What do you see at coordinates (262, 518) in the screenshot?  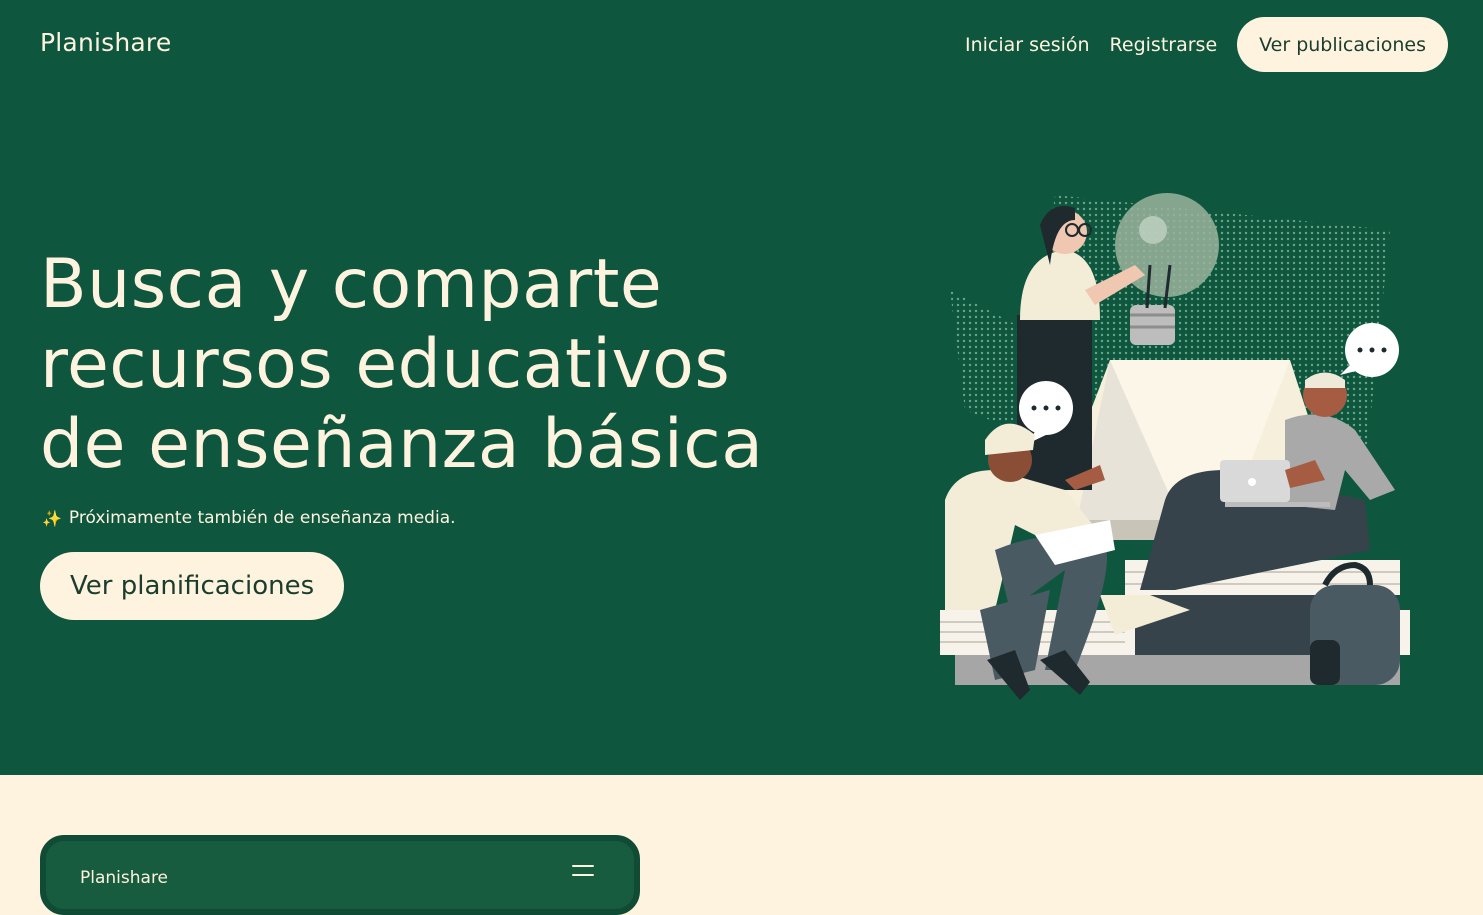 I see `subtitle-text: Próximamente también de enseñanza media.` at bounding box center [262, 518].